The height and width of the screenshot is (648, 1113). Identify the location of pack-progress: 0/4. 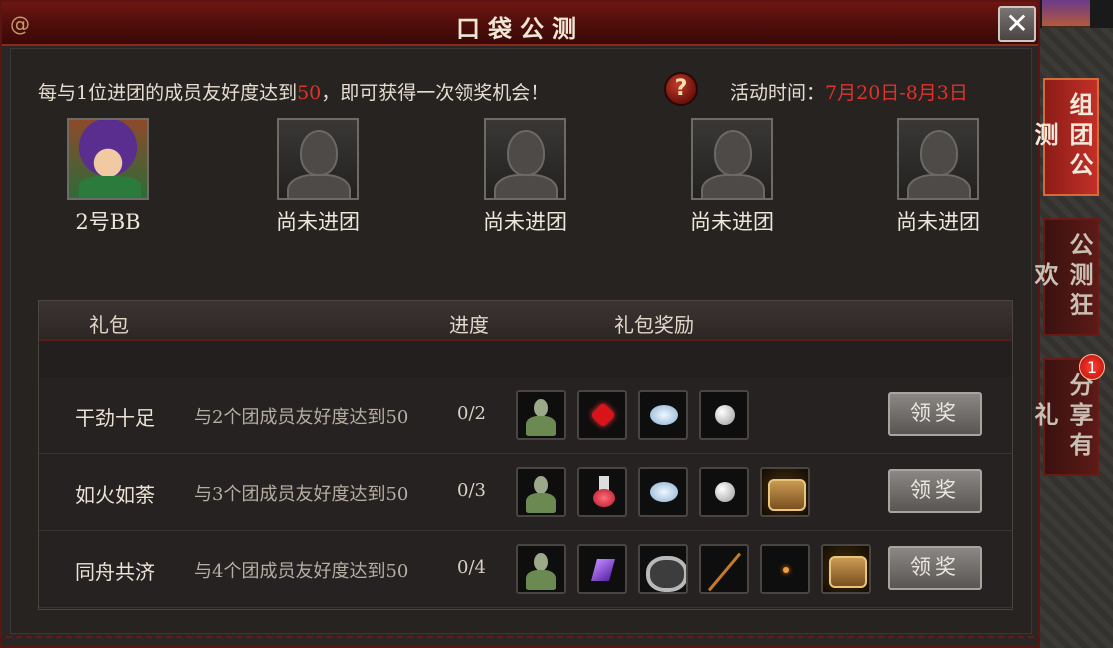
(471, 567).